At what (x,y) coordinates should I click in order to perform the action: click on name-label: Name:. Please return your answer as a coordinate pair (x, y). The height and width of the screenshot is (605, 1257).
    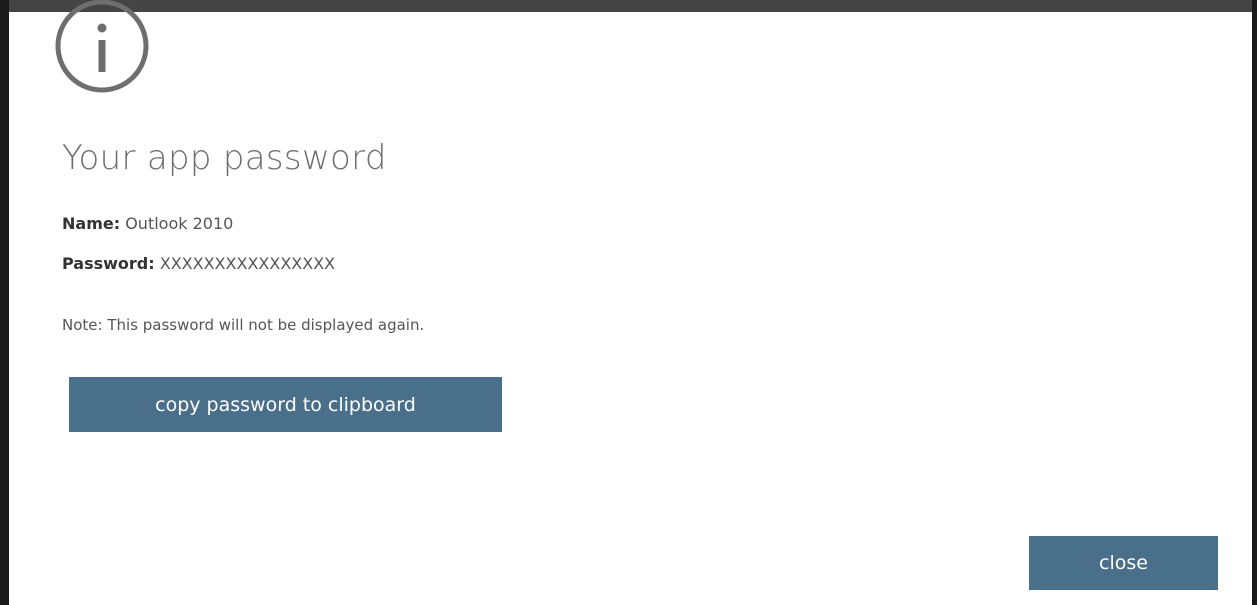
    Looking at the image, I should click on (91, 223).